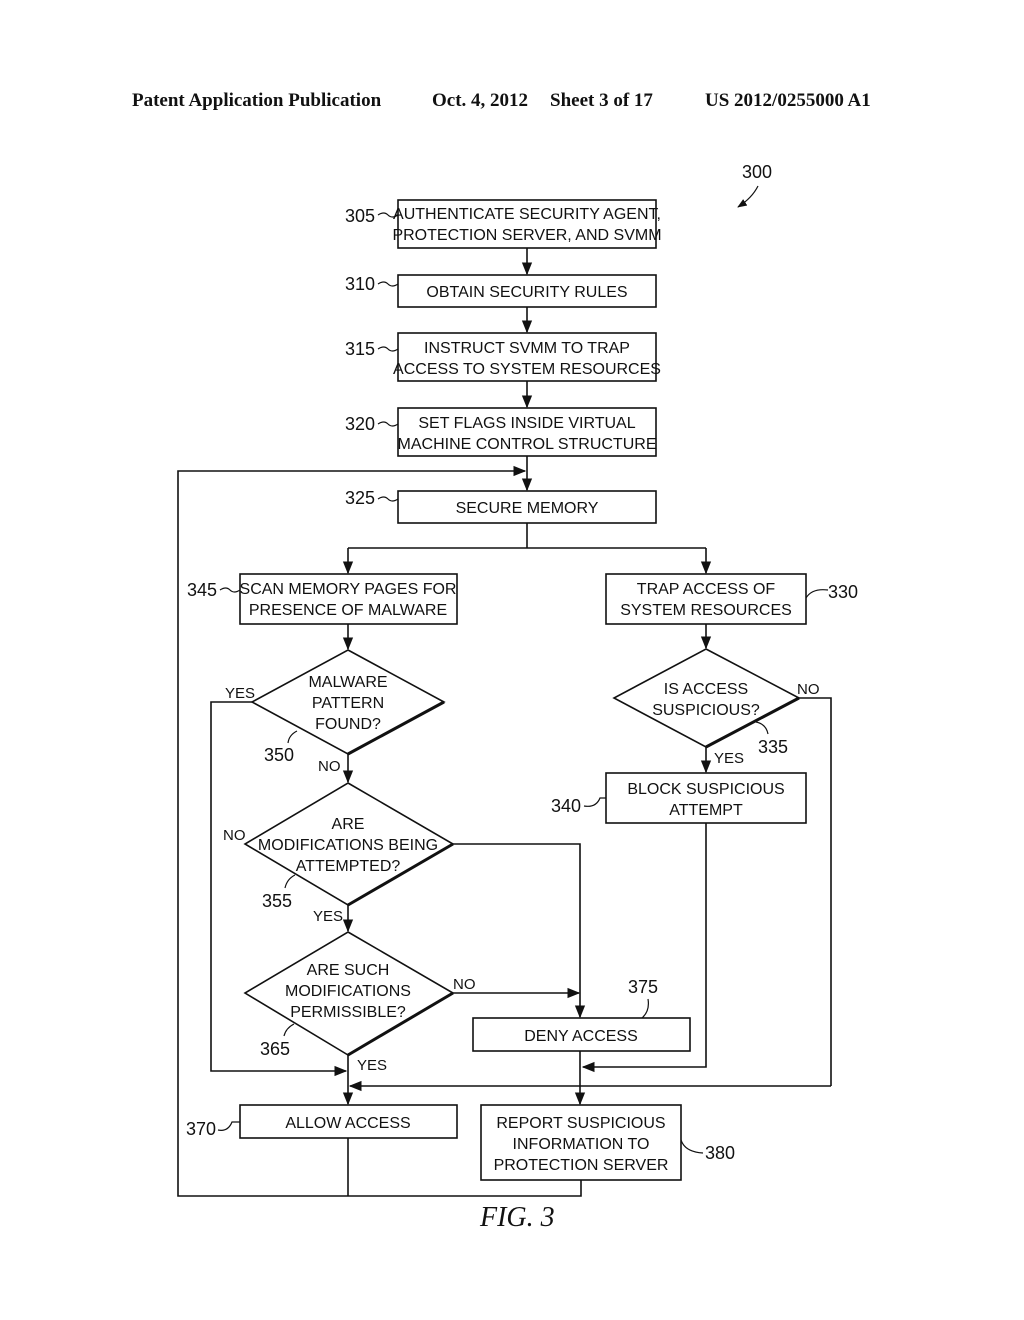  I want to click on step-340-line-1: BLOCK SUSPICIOUS, so click(705, 789).